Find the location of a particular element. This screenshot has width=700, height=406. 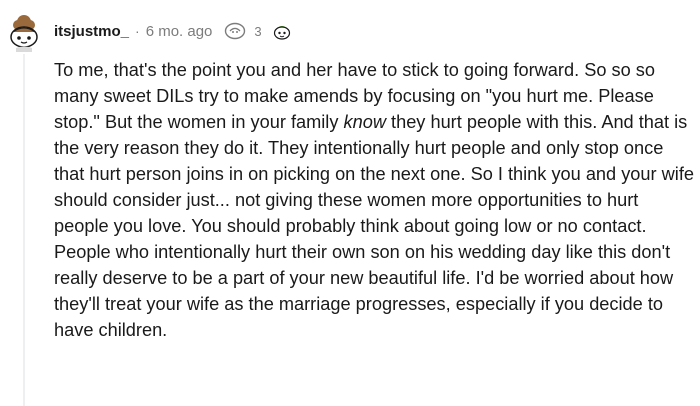

comment-meta: itsjustmo_ · 6 mo. ago 3 is located at coordinates (173, 31).